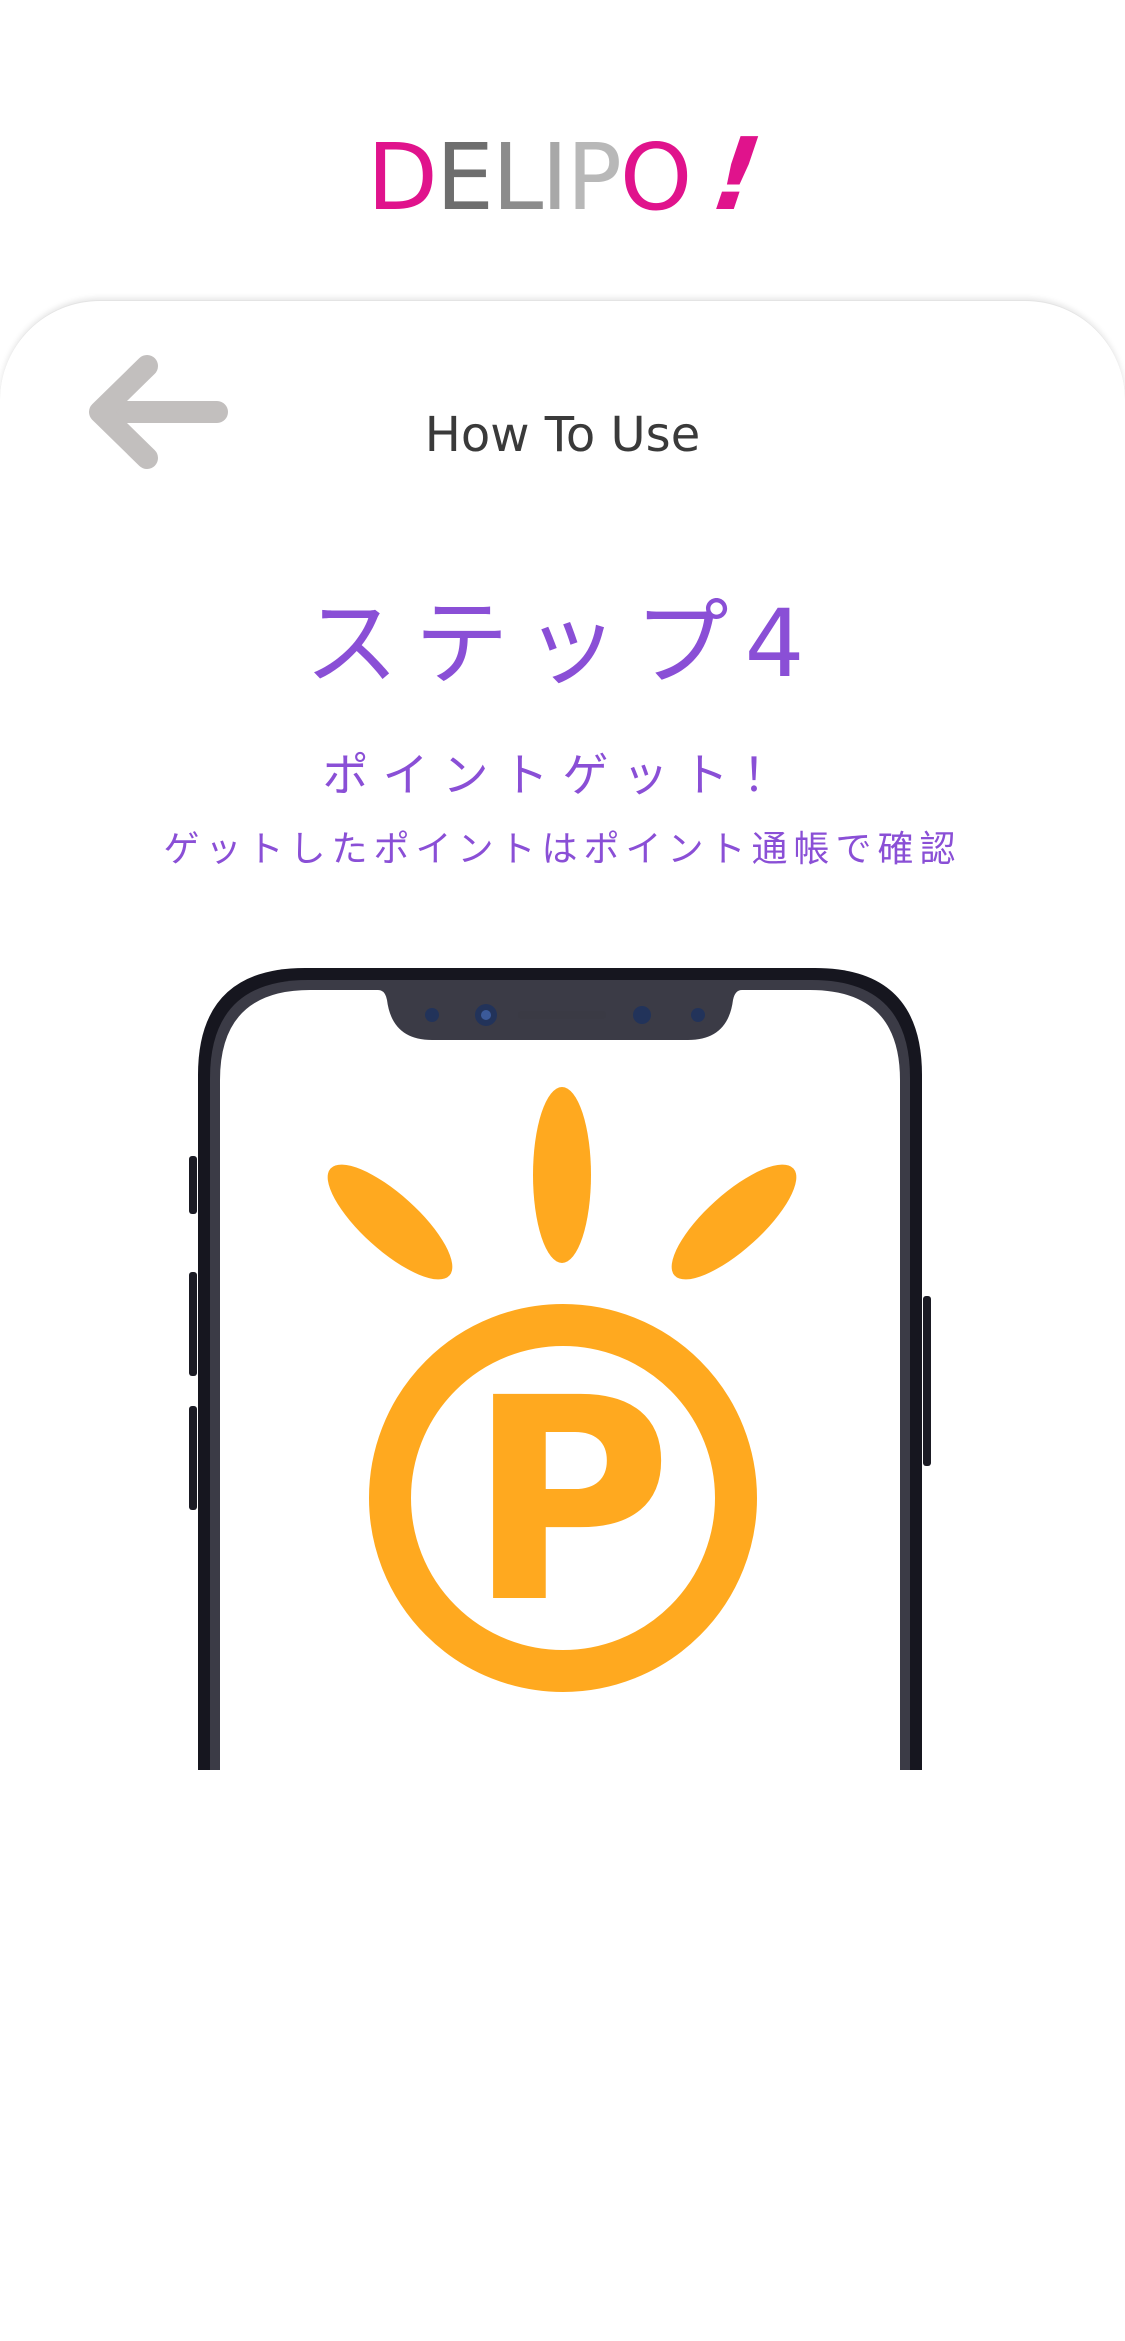 The image size is (1125, 2341). Describe the element at coordinates (594, 177) in the screenshot. I see `logo-letter-p: P` at that location.